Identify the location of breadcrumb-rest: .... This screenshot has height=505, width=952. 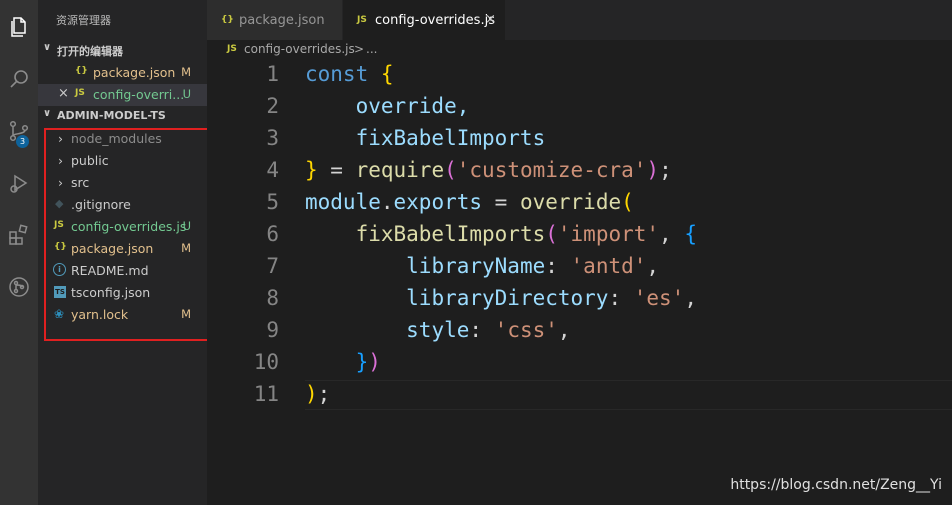
(371, 49).